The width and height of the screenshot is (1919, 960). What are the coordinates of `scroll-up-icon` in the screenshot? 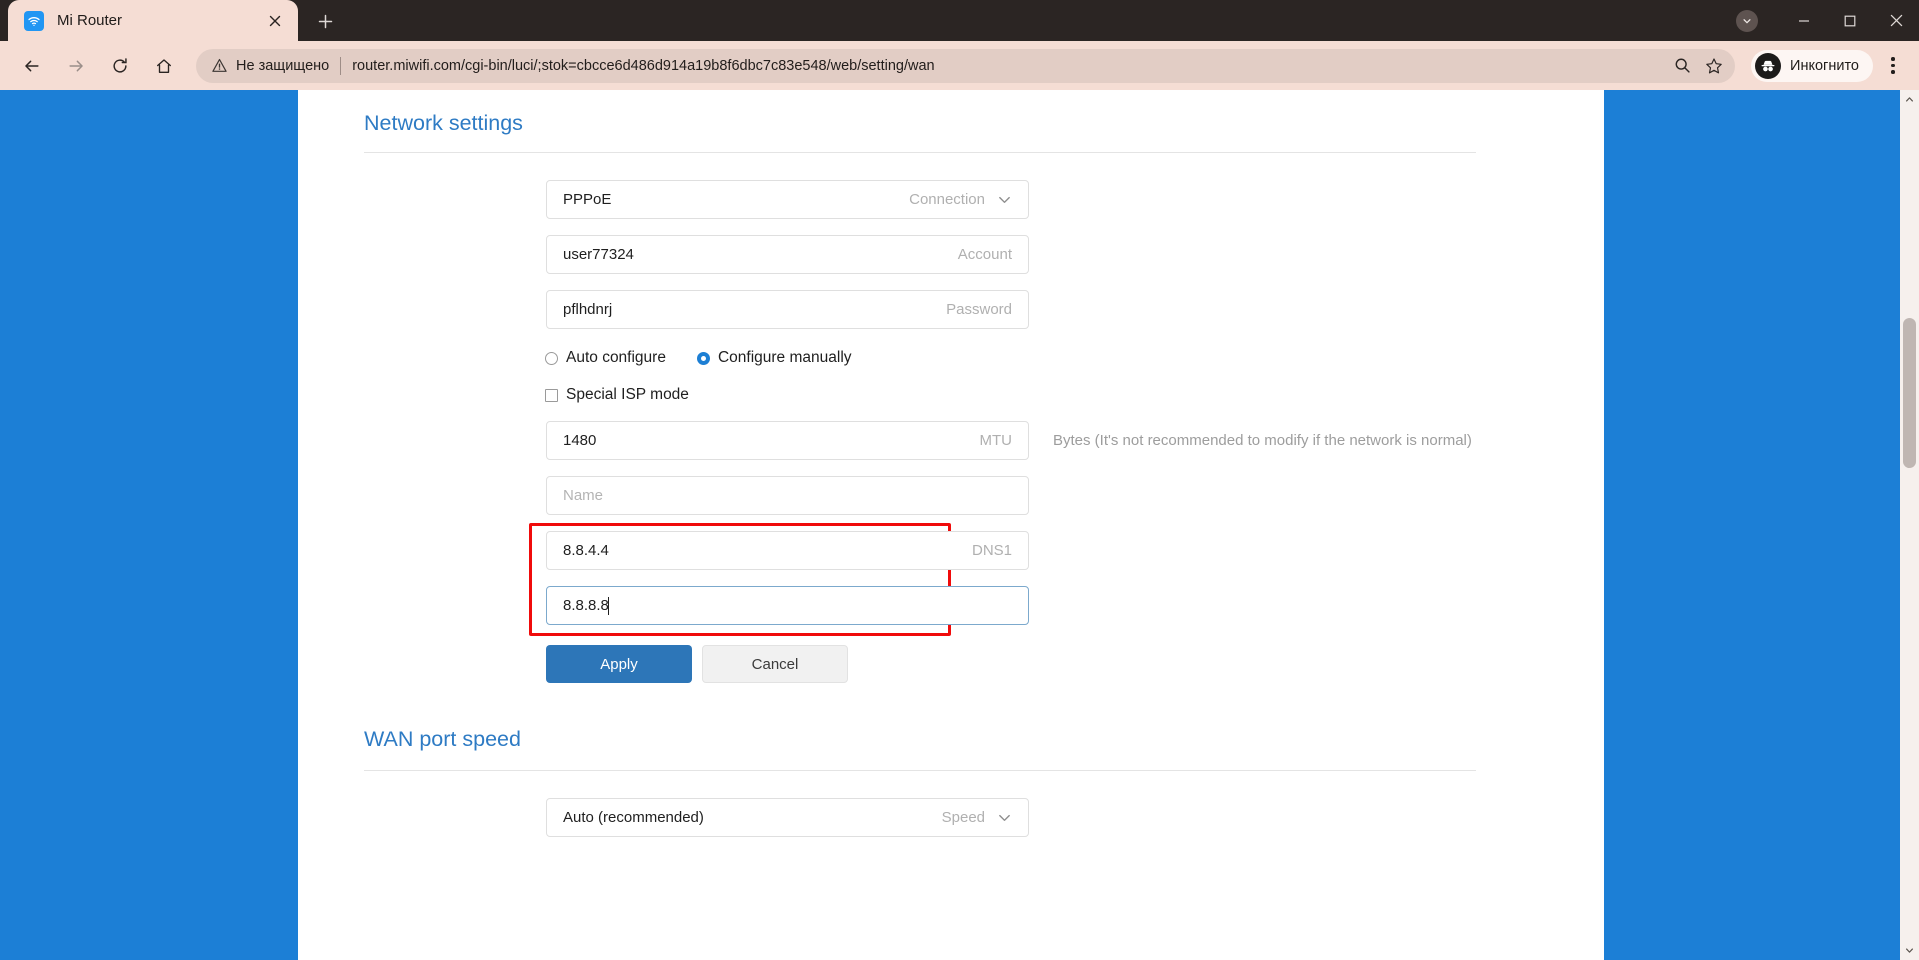 It's located at (1909, 99).